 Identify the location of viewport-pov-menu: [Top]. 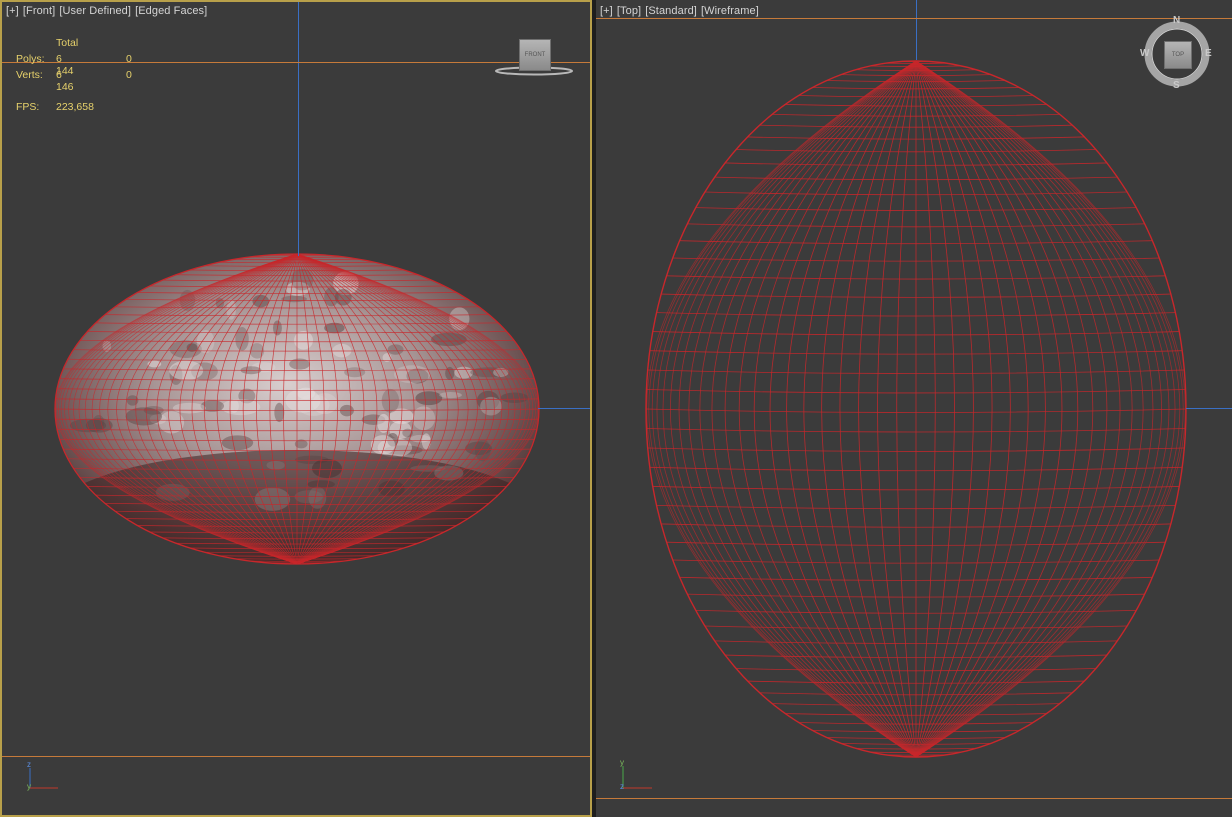
(629, 11).